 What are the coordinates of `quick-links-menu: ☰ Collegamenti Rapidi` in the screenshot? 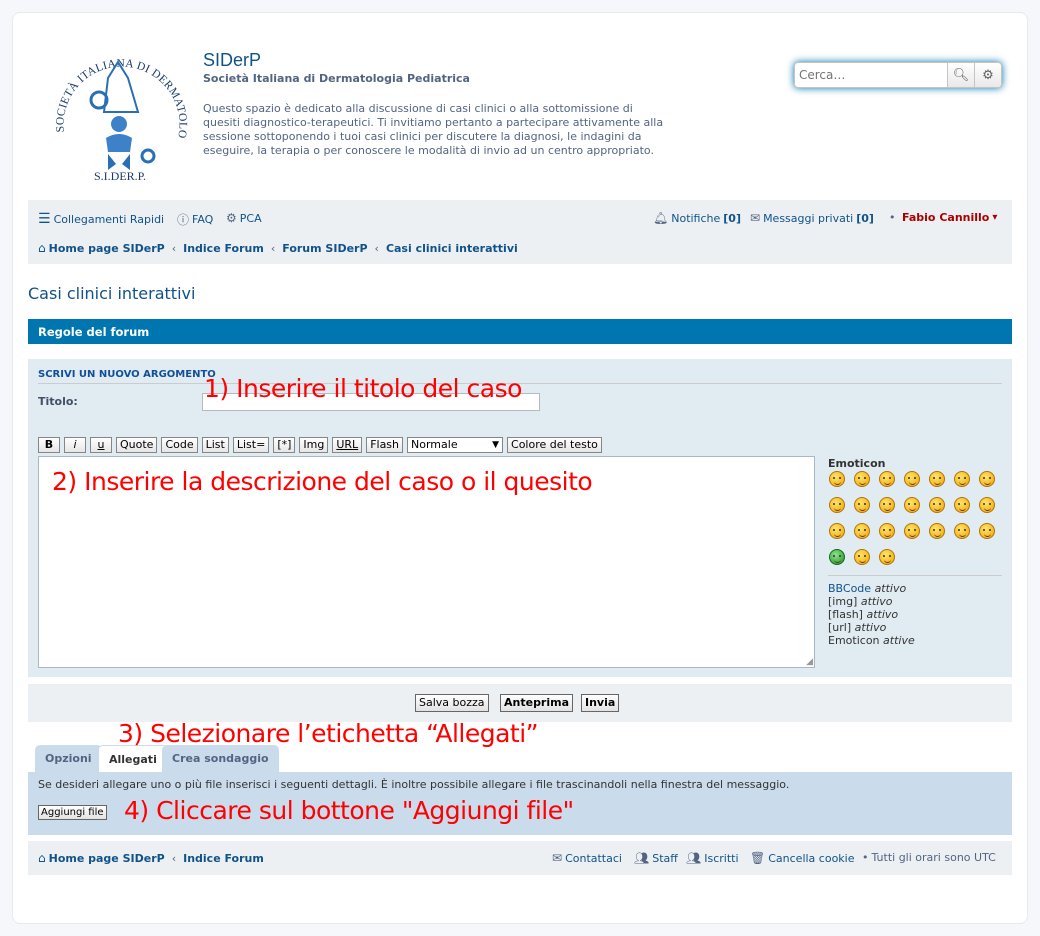 It's located at (101, 219).